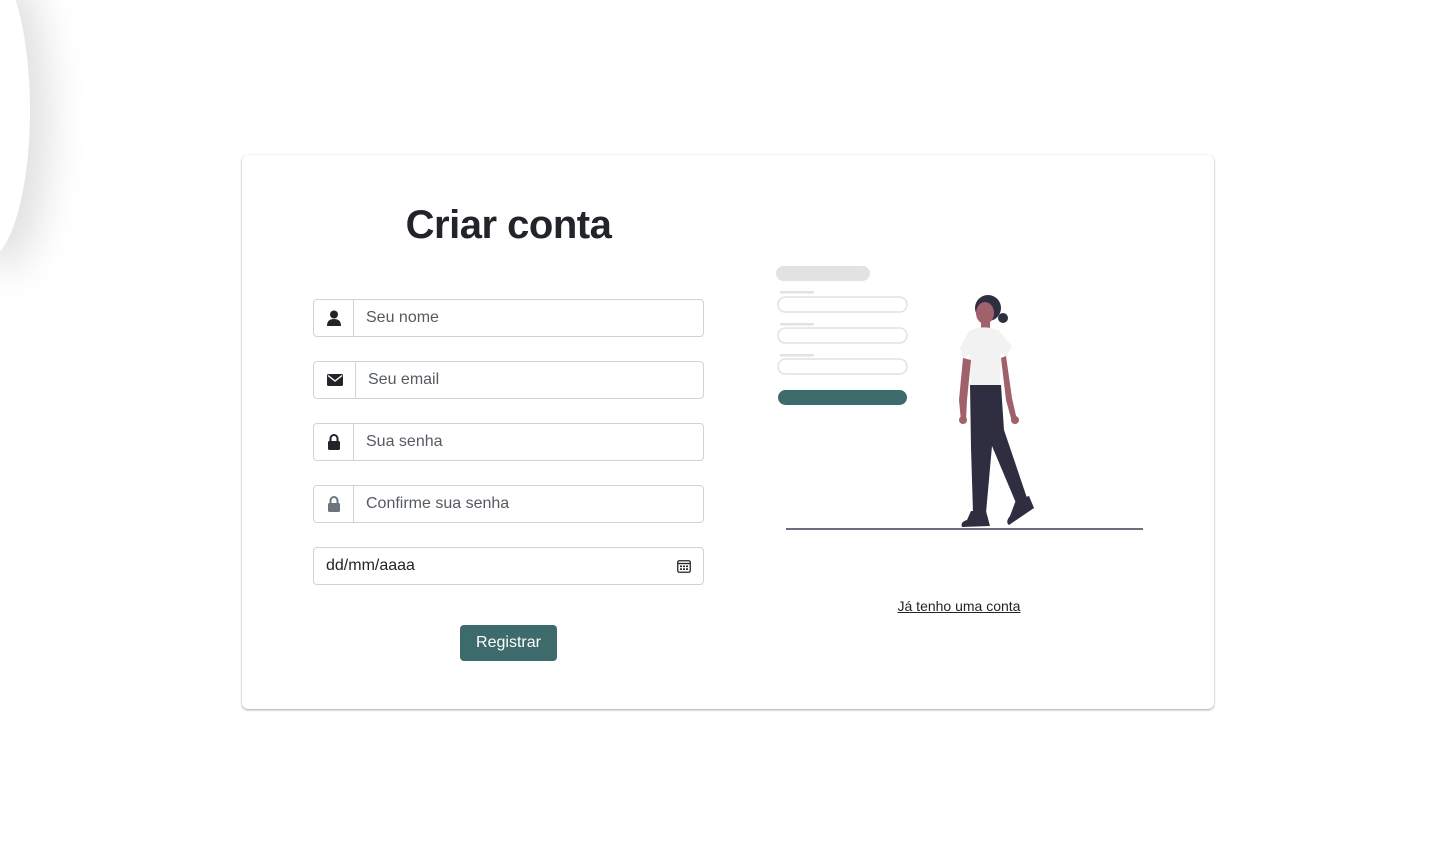 The height and width of the screenshot is (854, 1440). What do you see at coordinates (996, 411) in the screenshot?
I see `person-figure` at bounding box center [996, 411].